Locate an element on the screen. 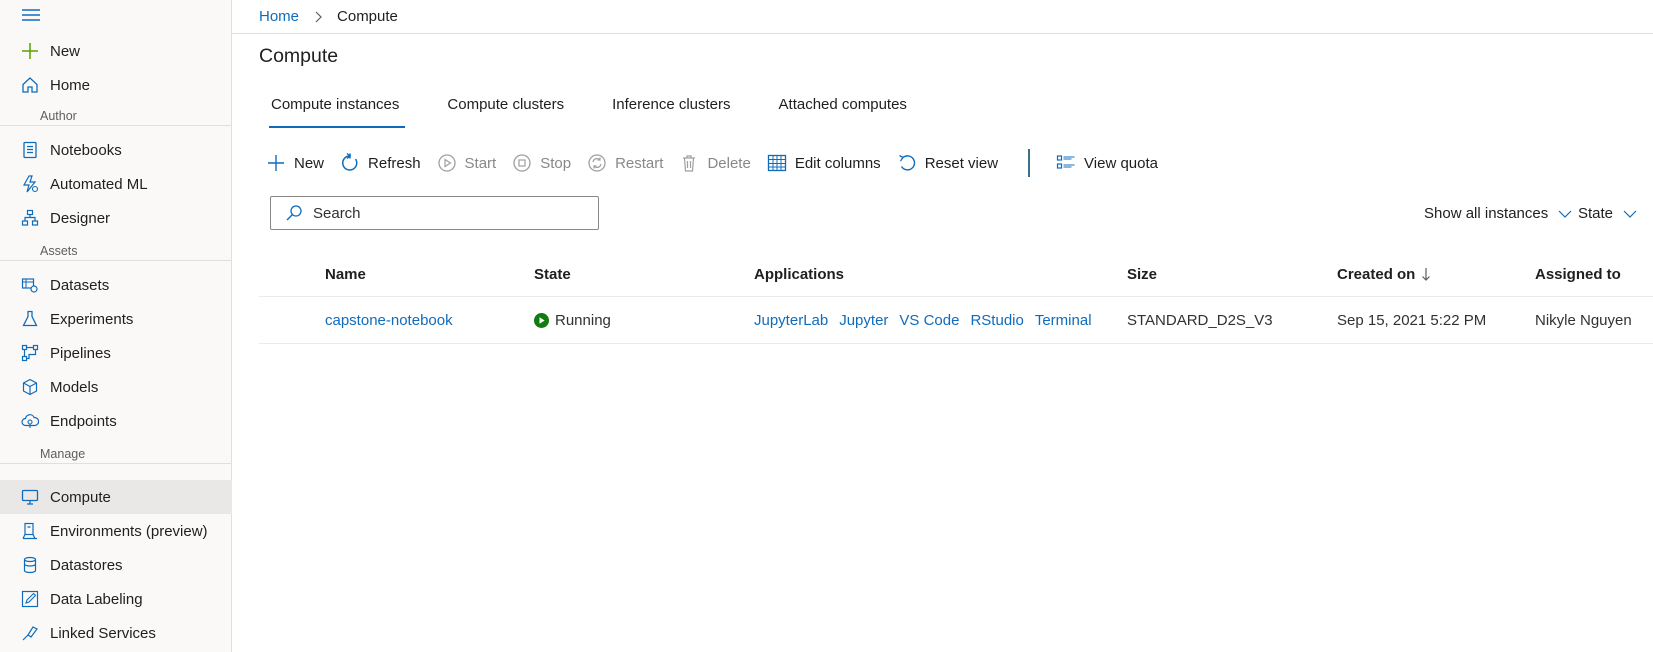 The image size is (1653, 652). size-cell: STANDARD_D2S_V3 is located at coordinates (1200, 320).